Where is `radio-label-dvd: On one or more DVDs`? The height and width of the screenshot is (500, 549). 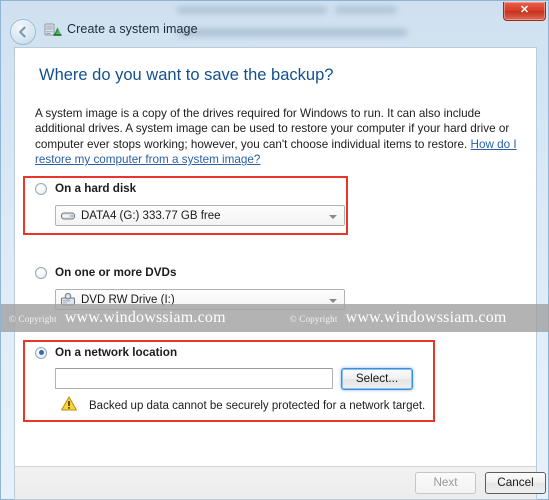
radio-label-dvd: On one or more DVDs is located at coordinates (116, 272).